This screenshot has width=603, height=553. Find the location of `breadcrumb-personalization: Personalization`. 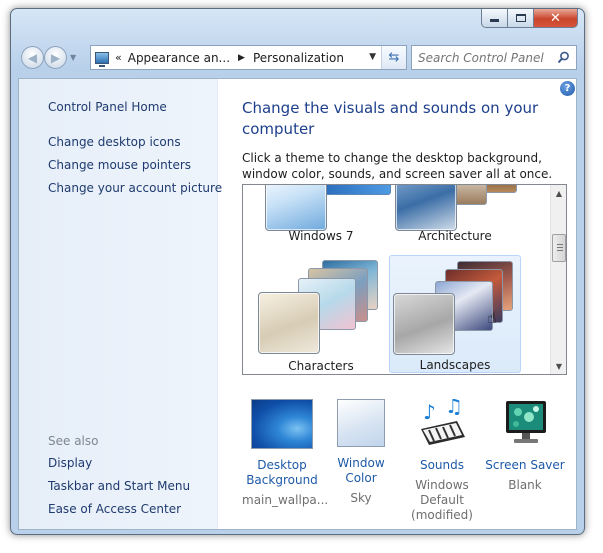

breadcrumb-personalization: Personalization is located at coordinates (298, 58).